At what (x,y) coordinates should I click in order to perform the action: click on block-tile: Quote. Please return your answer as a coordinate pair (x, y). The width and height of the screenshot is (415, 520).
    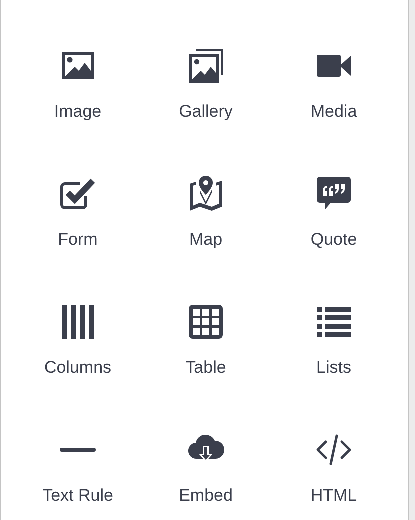
    Looking at the image, I should click on (334, 226).